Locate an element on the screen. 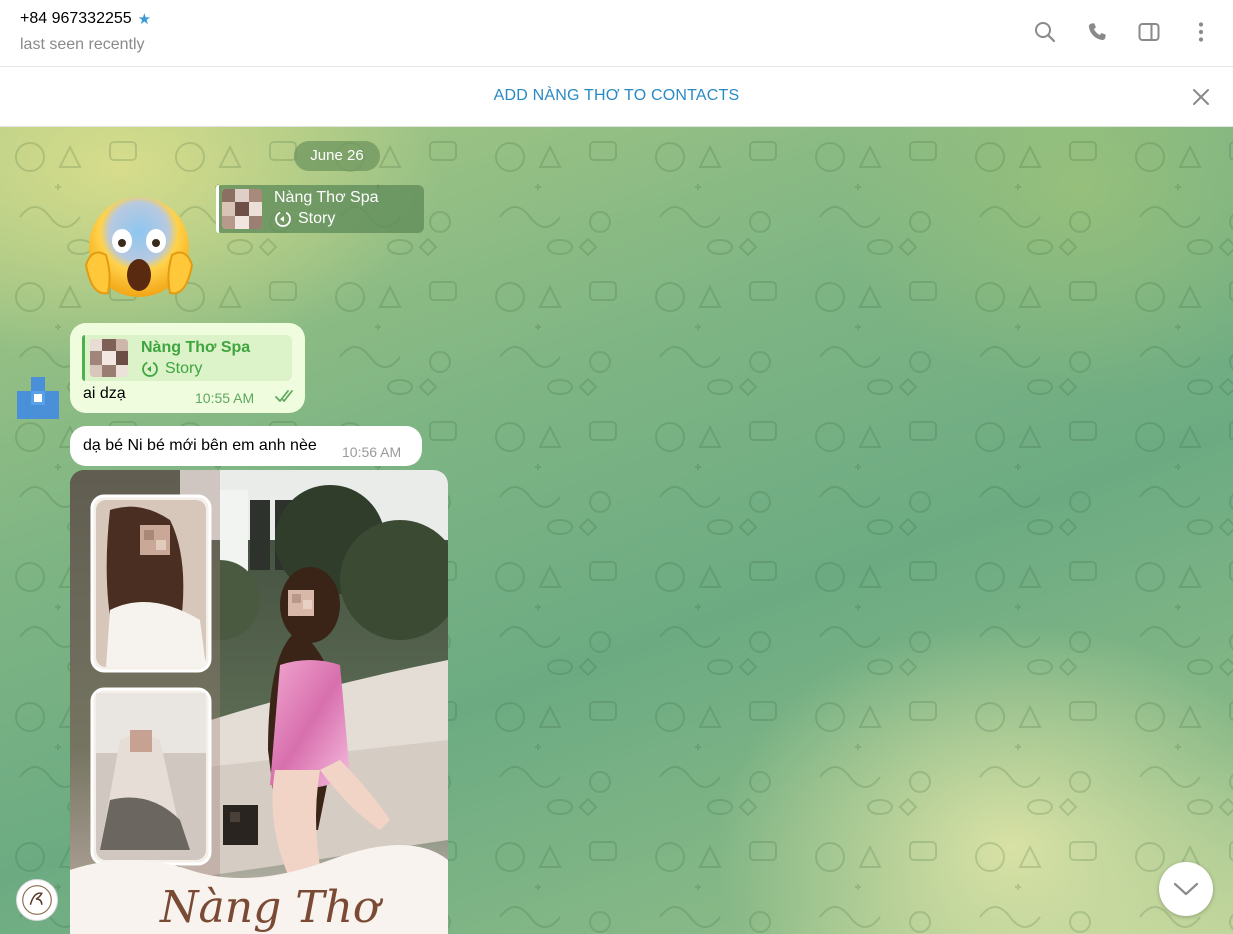  outgoing-message: Nàng Thơ Spa Story ai dzạ 10:55 AM is located at coordinates (187, 368).